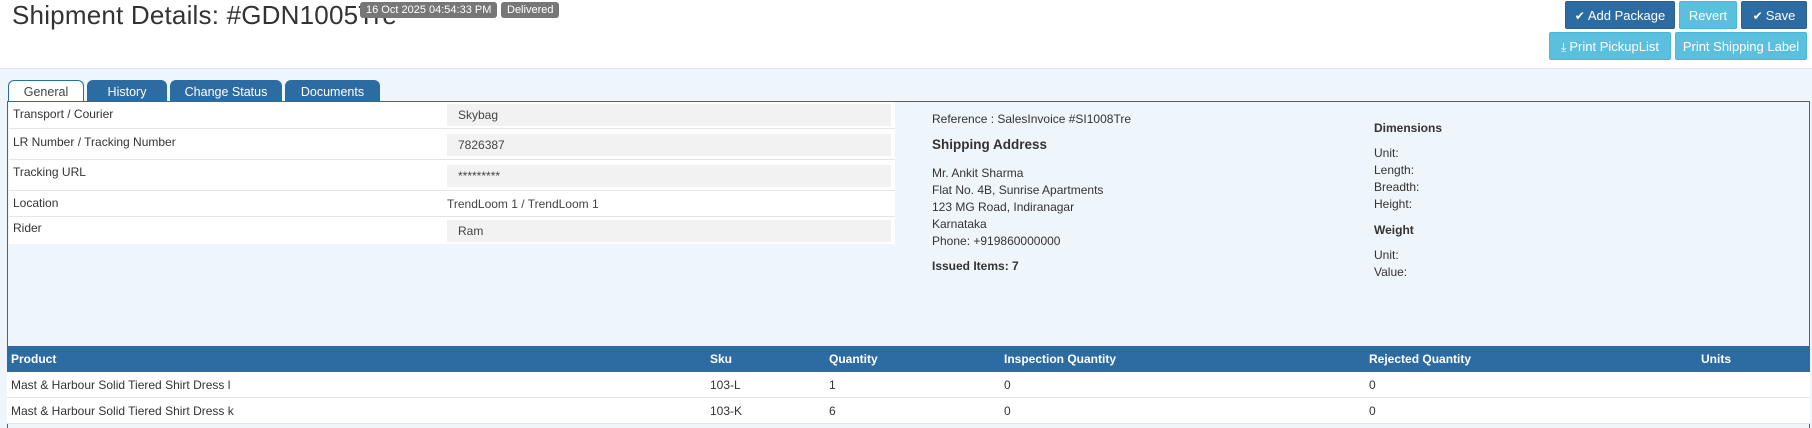 Image resolution: width=1812 pixels, height=428 pixels. What do you see at coordinates (530, 10) in the screenshot?
I see `status-badge: Delivered` at bounding box center [530, 10].